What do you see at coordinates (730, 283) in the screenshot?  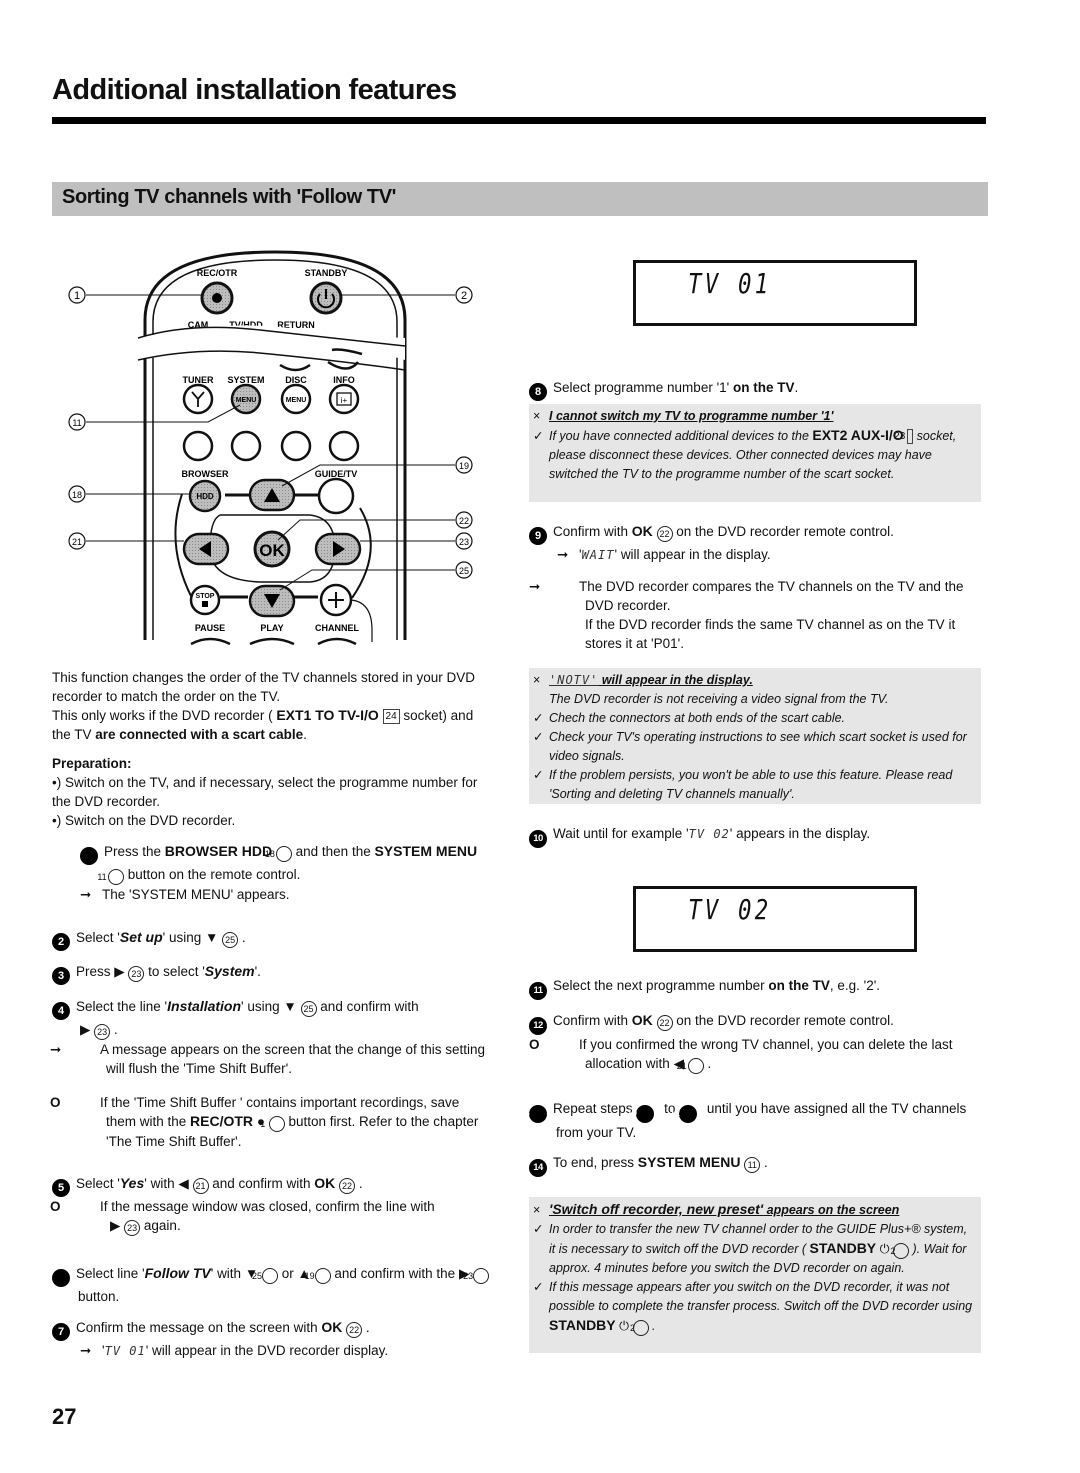 I see `lcd-display-text: TV 01` at bounding box center [730, 283].